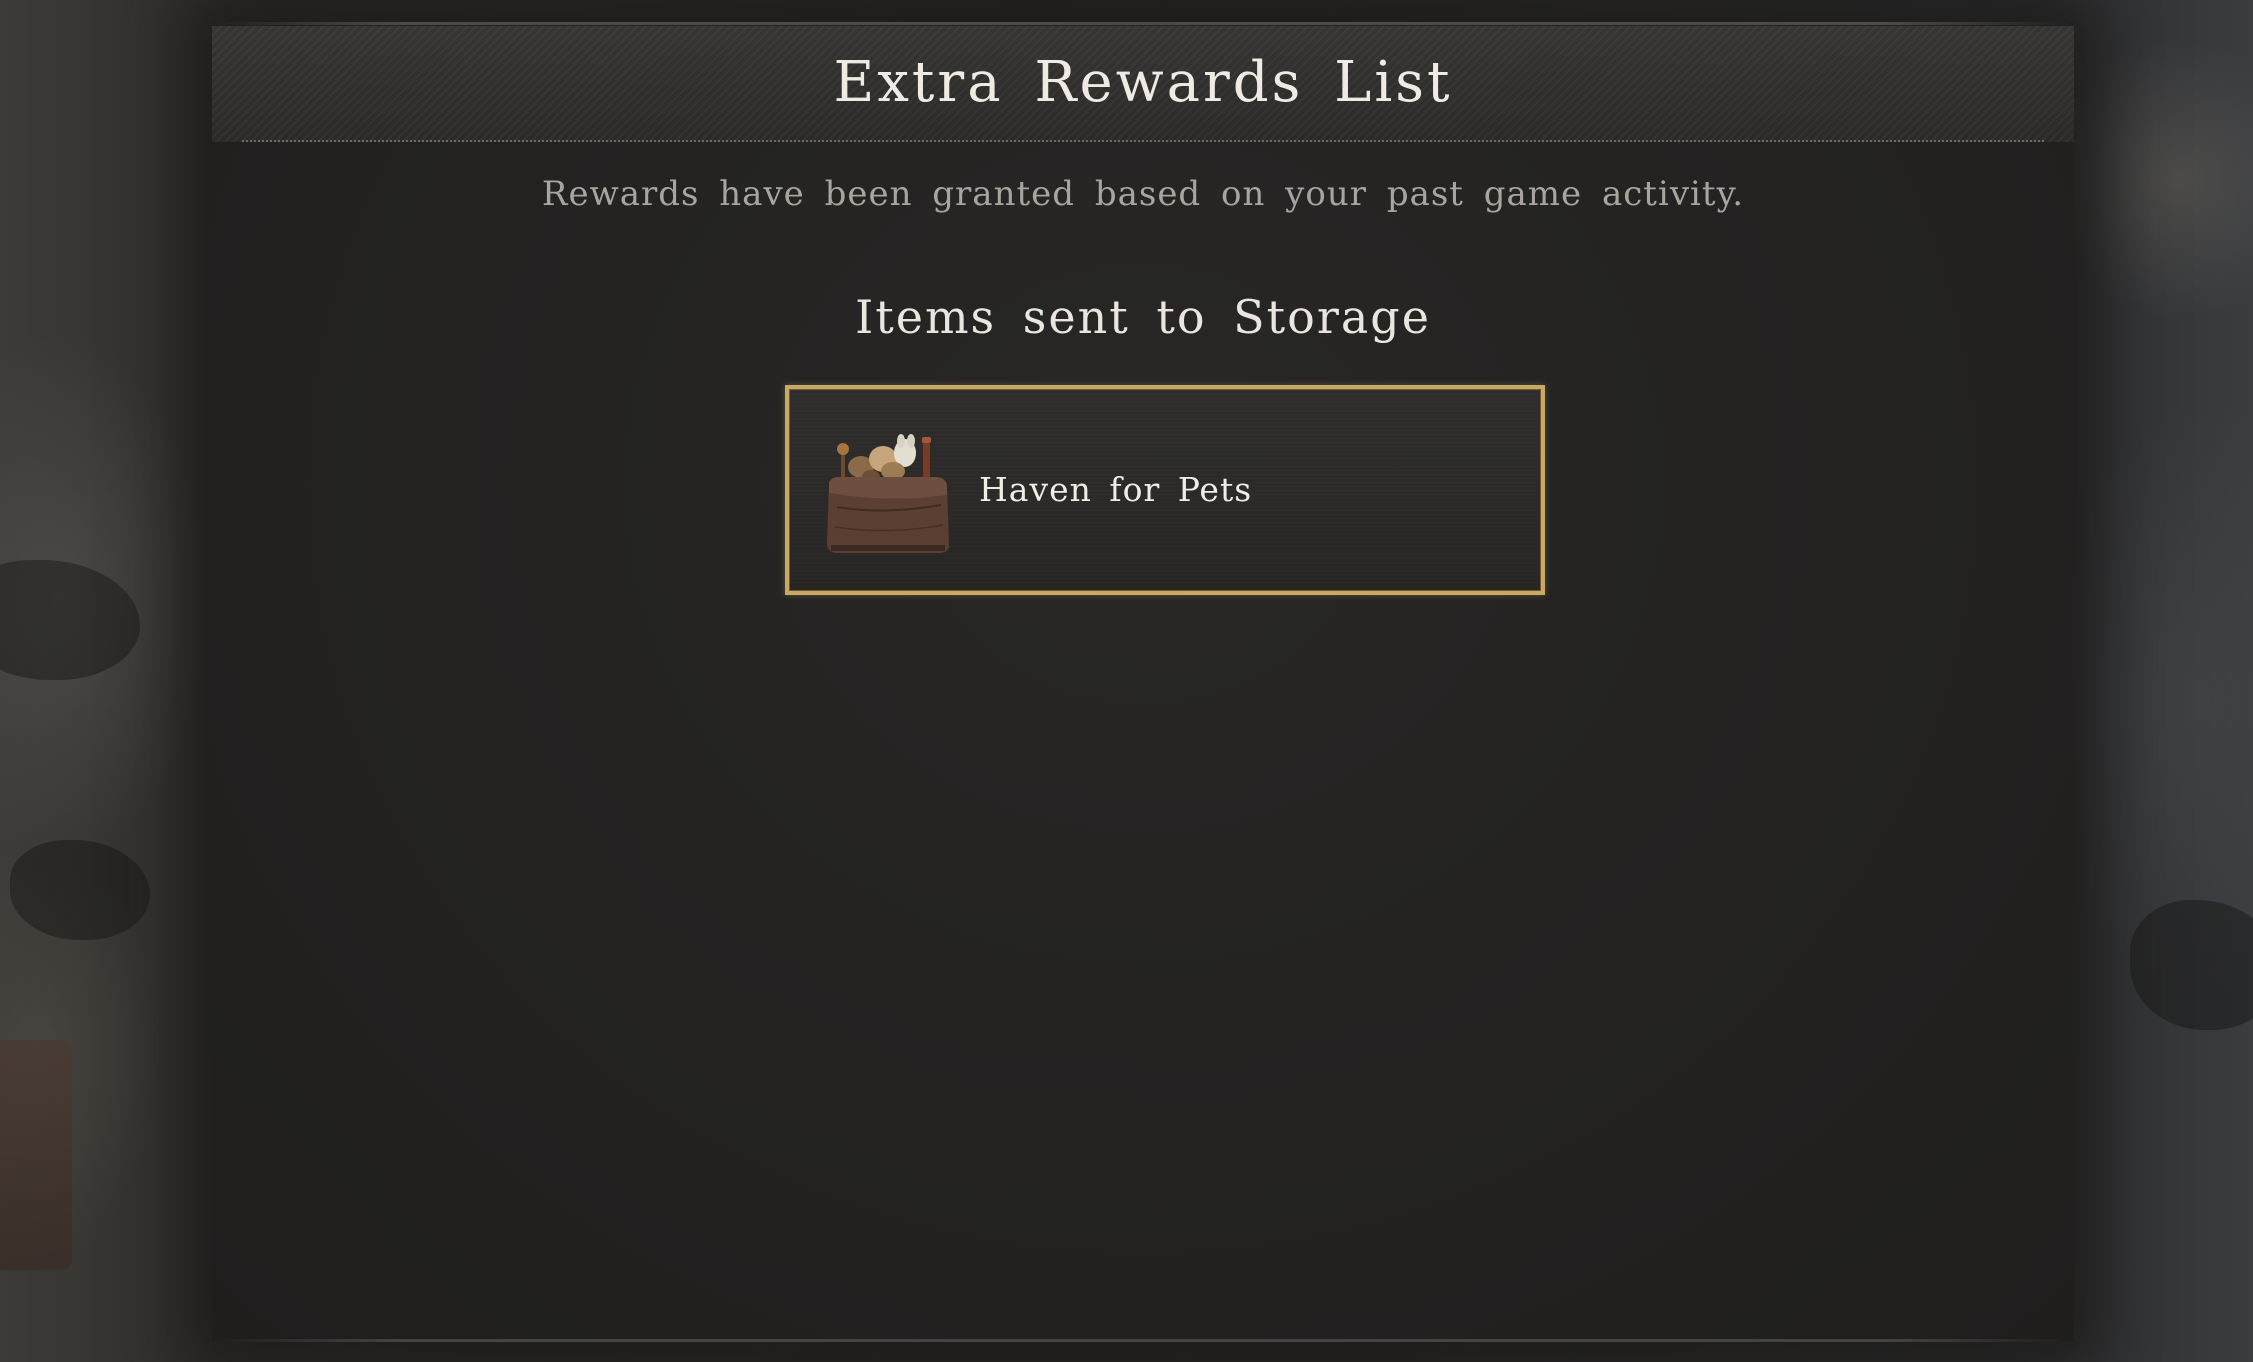  Describe the element at coordinates (1116, 489) in the screenshot. I see `reward-item-label: Haven for Pets` at that location.